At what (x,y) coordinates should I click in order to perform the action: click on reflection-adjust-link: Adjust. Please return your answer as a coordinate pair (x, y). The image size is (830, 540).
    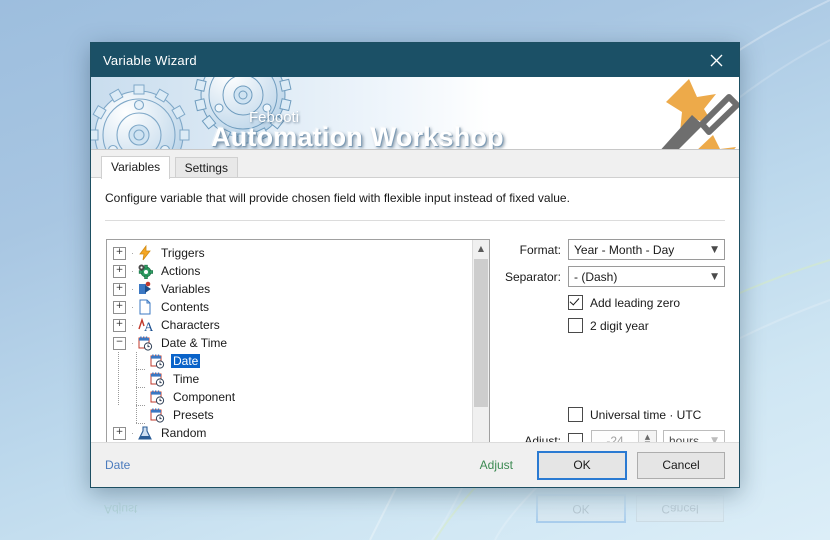
    Looking at the image, I should click on (121, 509).